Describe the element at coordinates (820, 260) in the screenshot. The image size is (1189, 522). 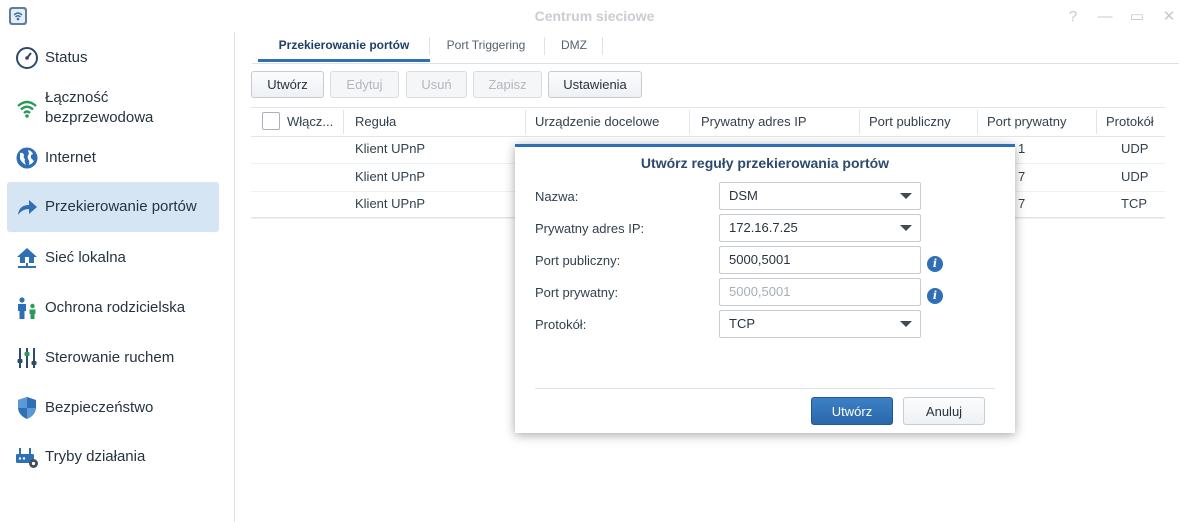
I see `public-port-input: 5000,5001` at that location.